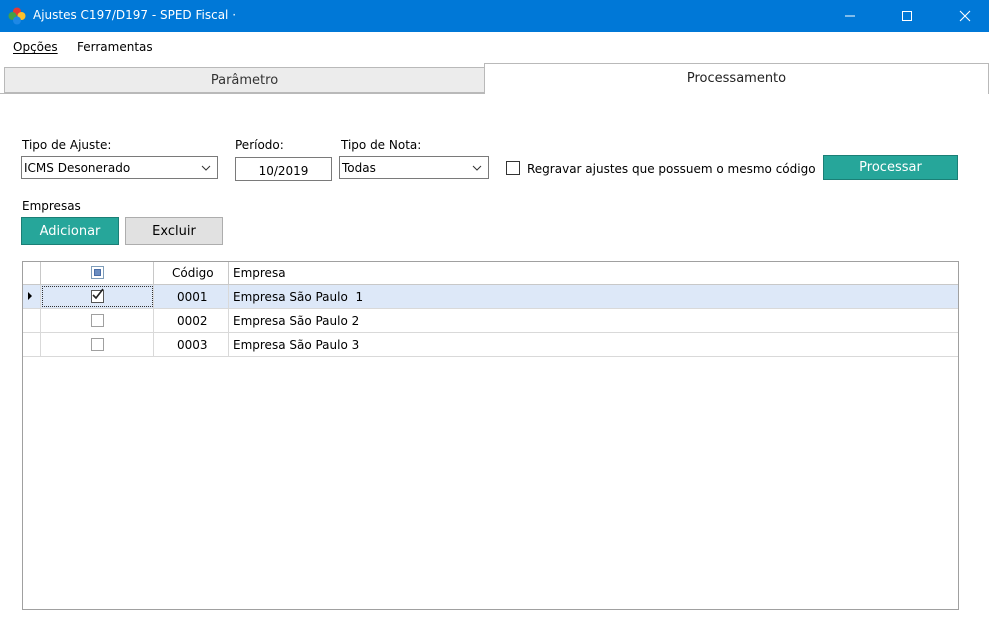  I want to click on indeterminate-icon, so click(97, 272).